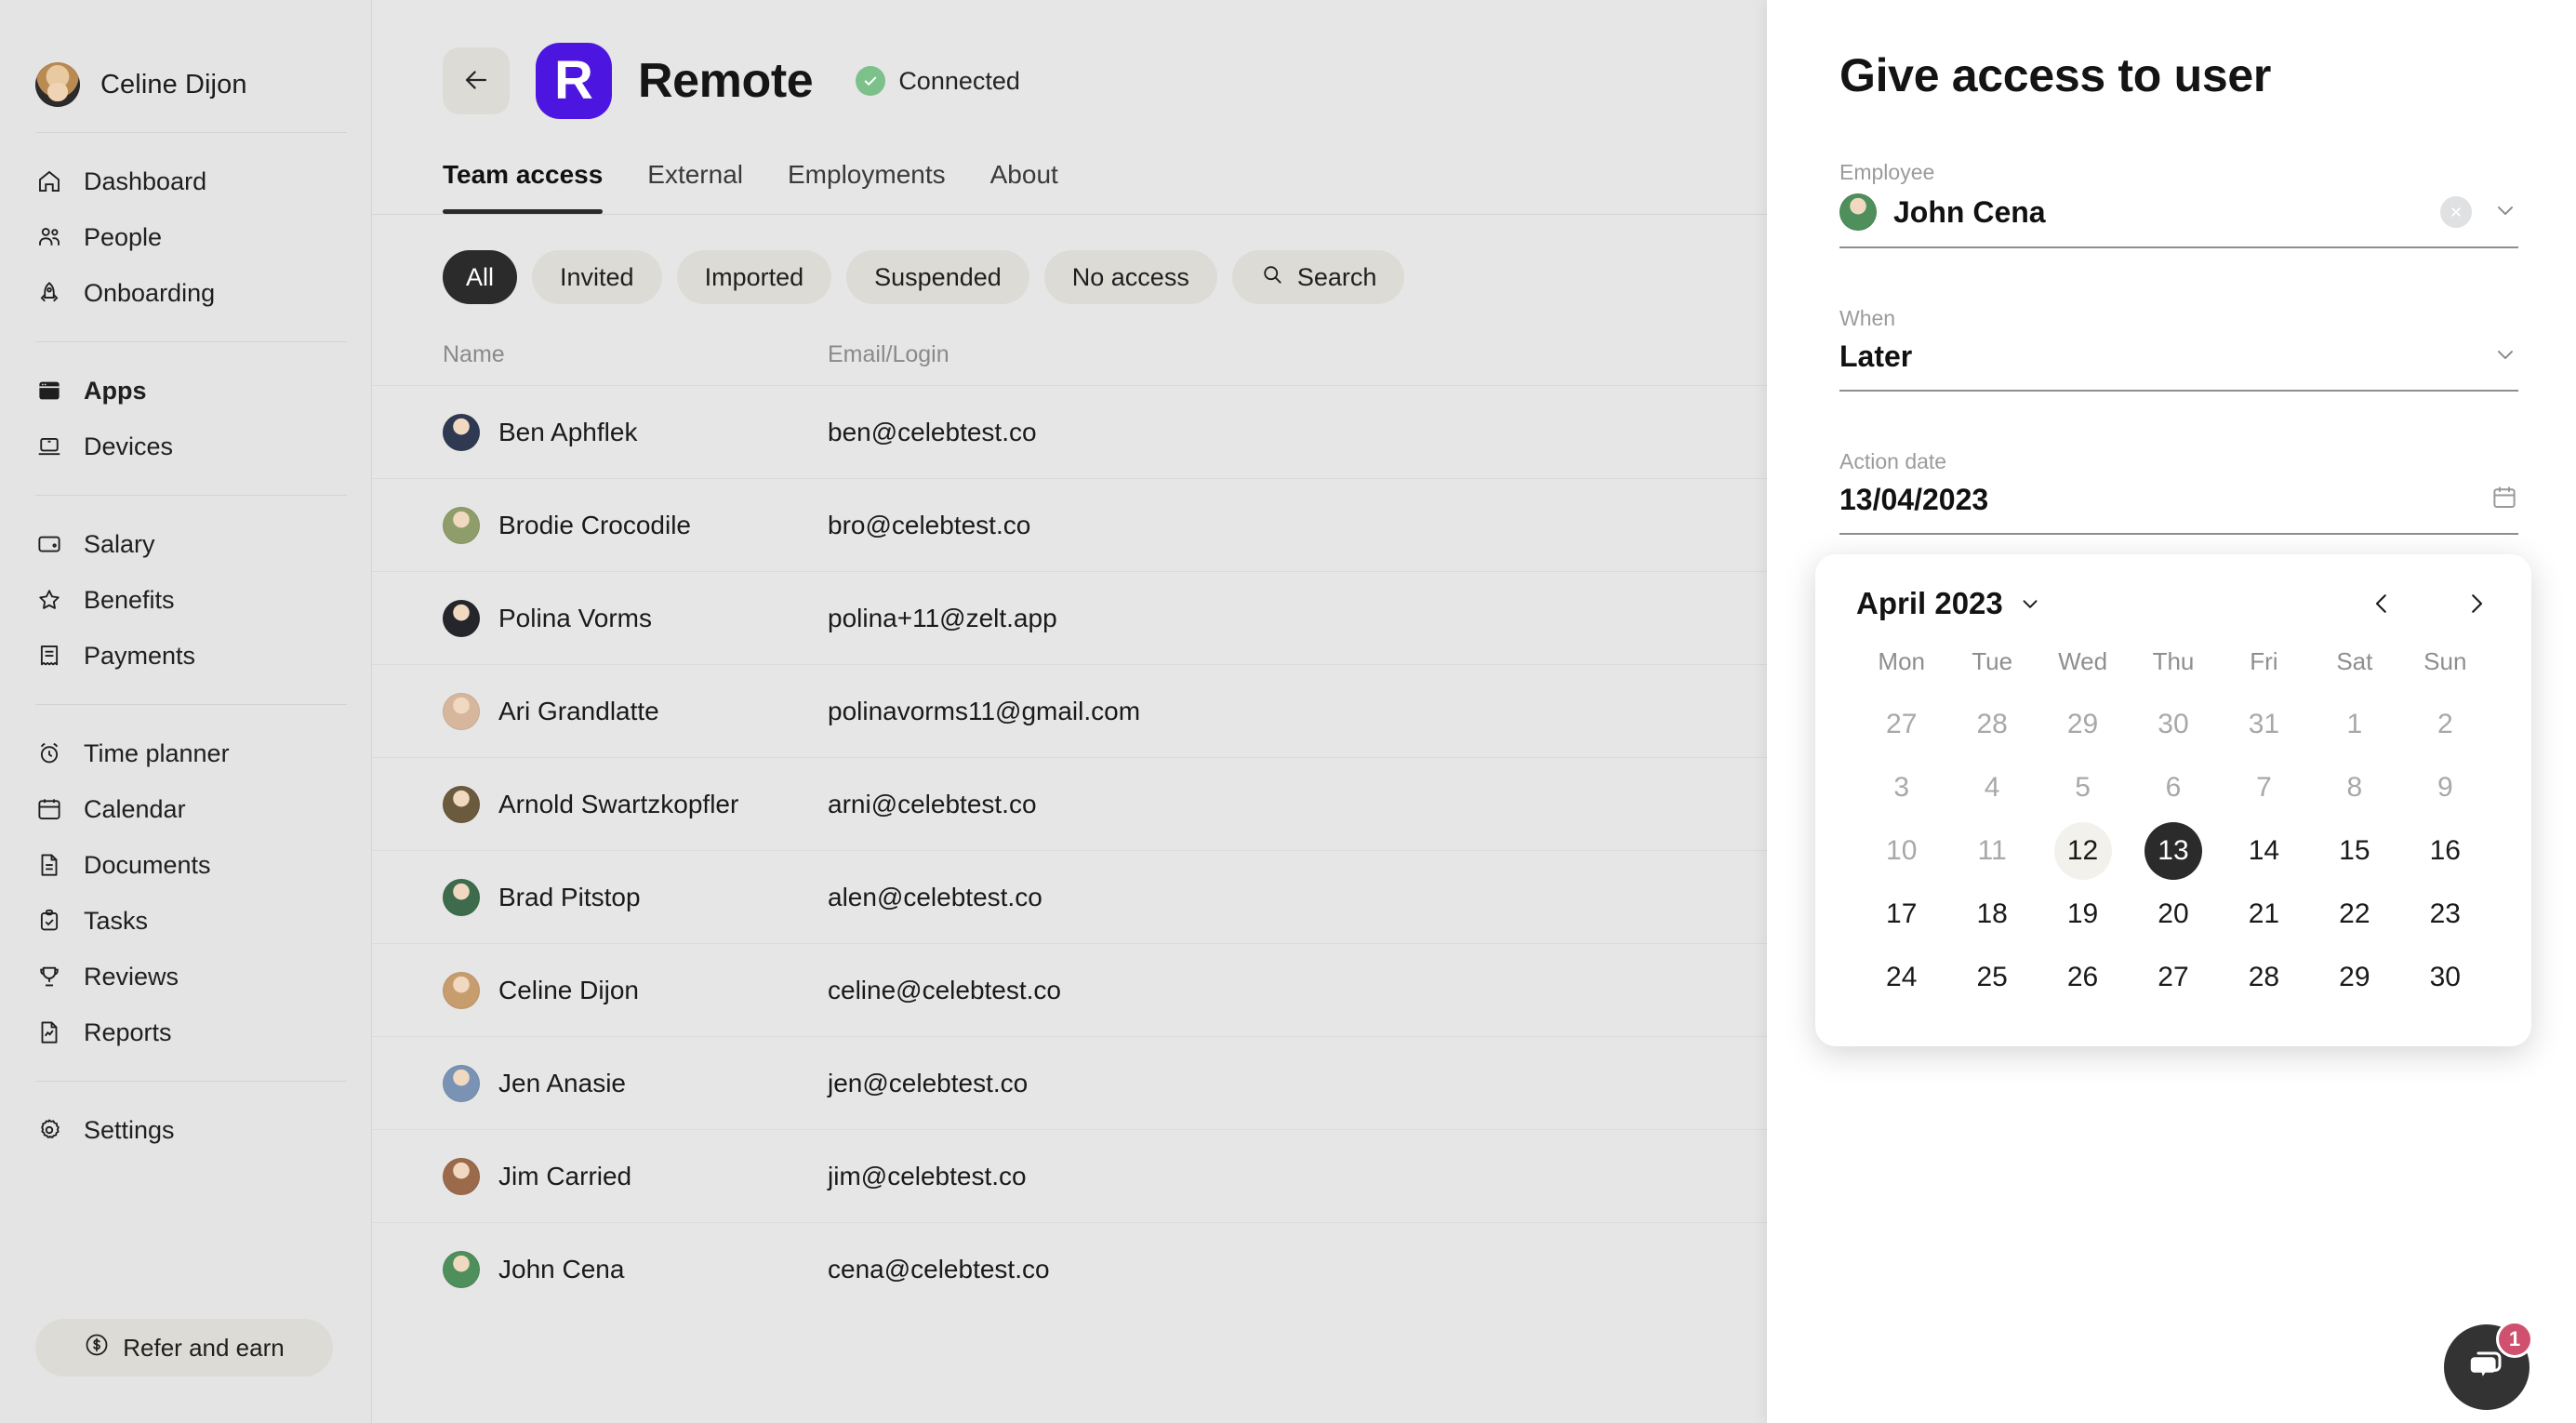 The image size is (2576, 1423). What do you see at coordinates (2173, 915) in the screenshot?
I see `calendar-day: 20` at bounding box center [2173, 915].